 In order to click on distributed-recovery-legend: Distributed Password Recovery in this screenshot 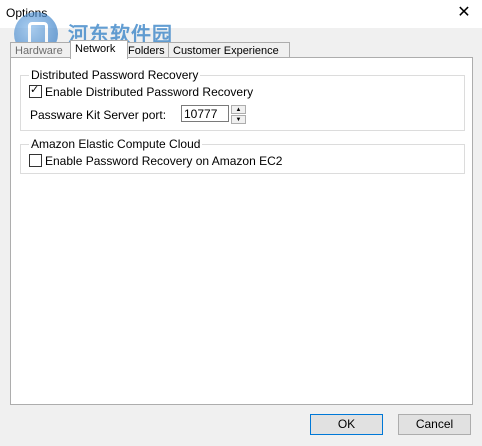, I will do `click(115, 75)`.